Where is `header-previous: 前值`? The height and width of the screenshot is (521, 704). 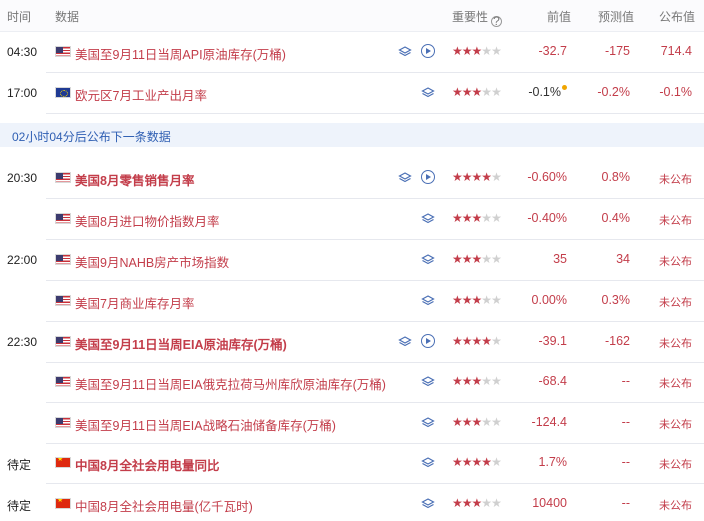 header-previous: 前值 is located at coordinates (559, 17).